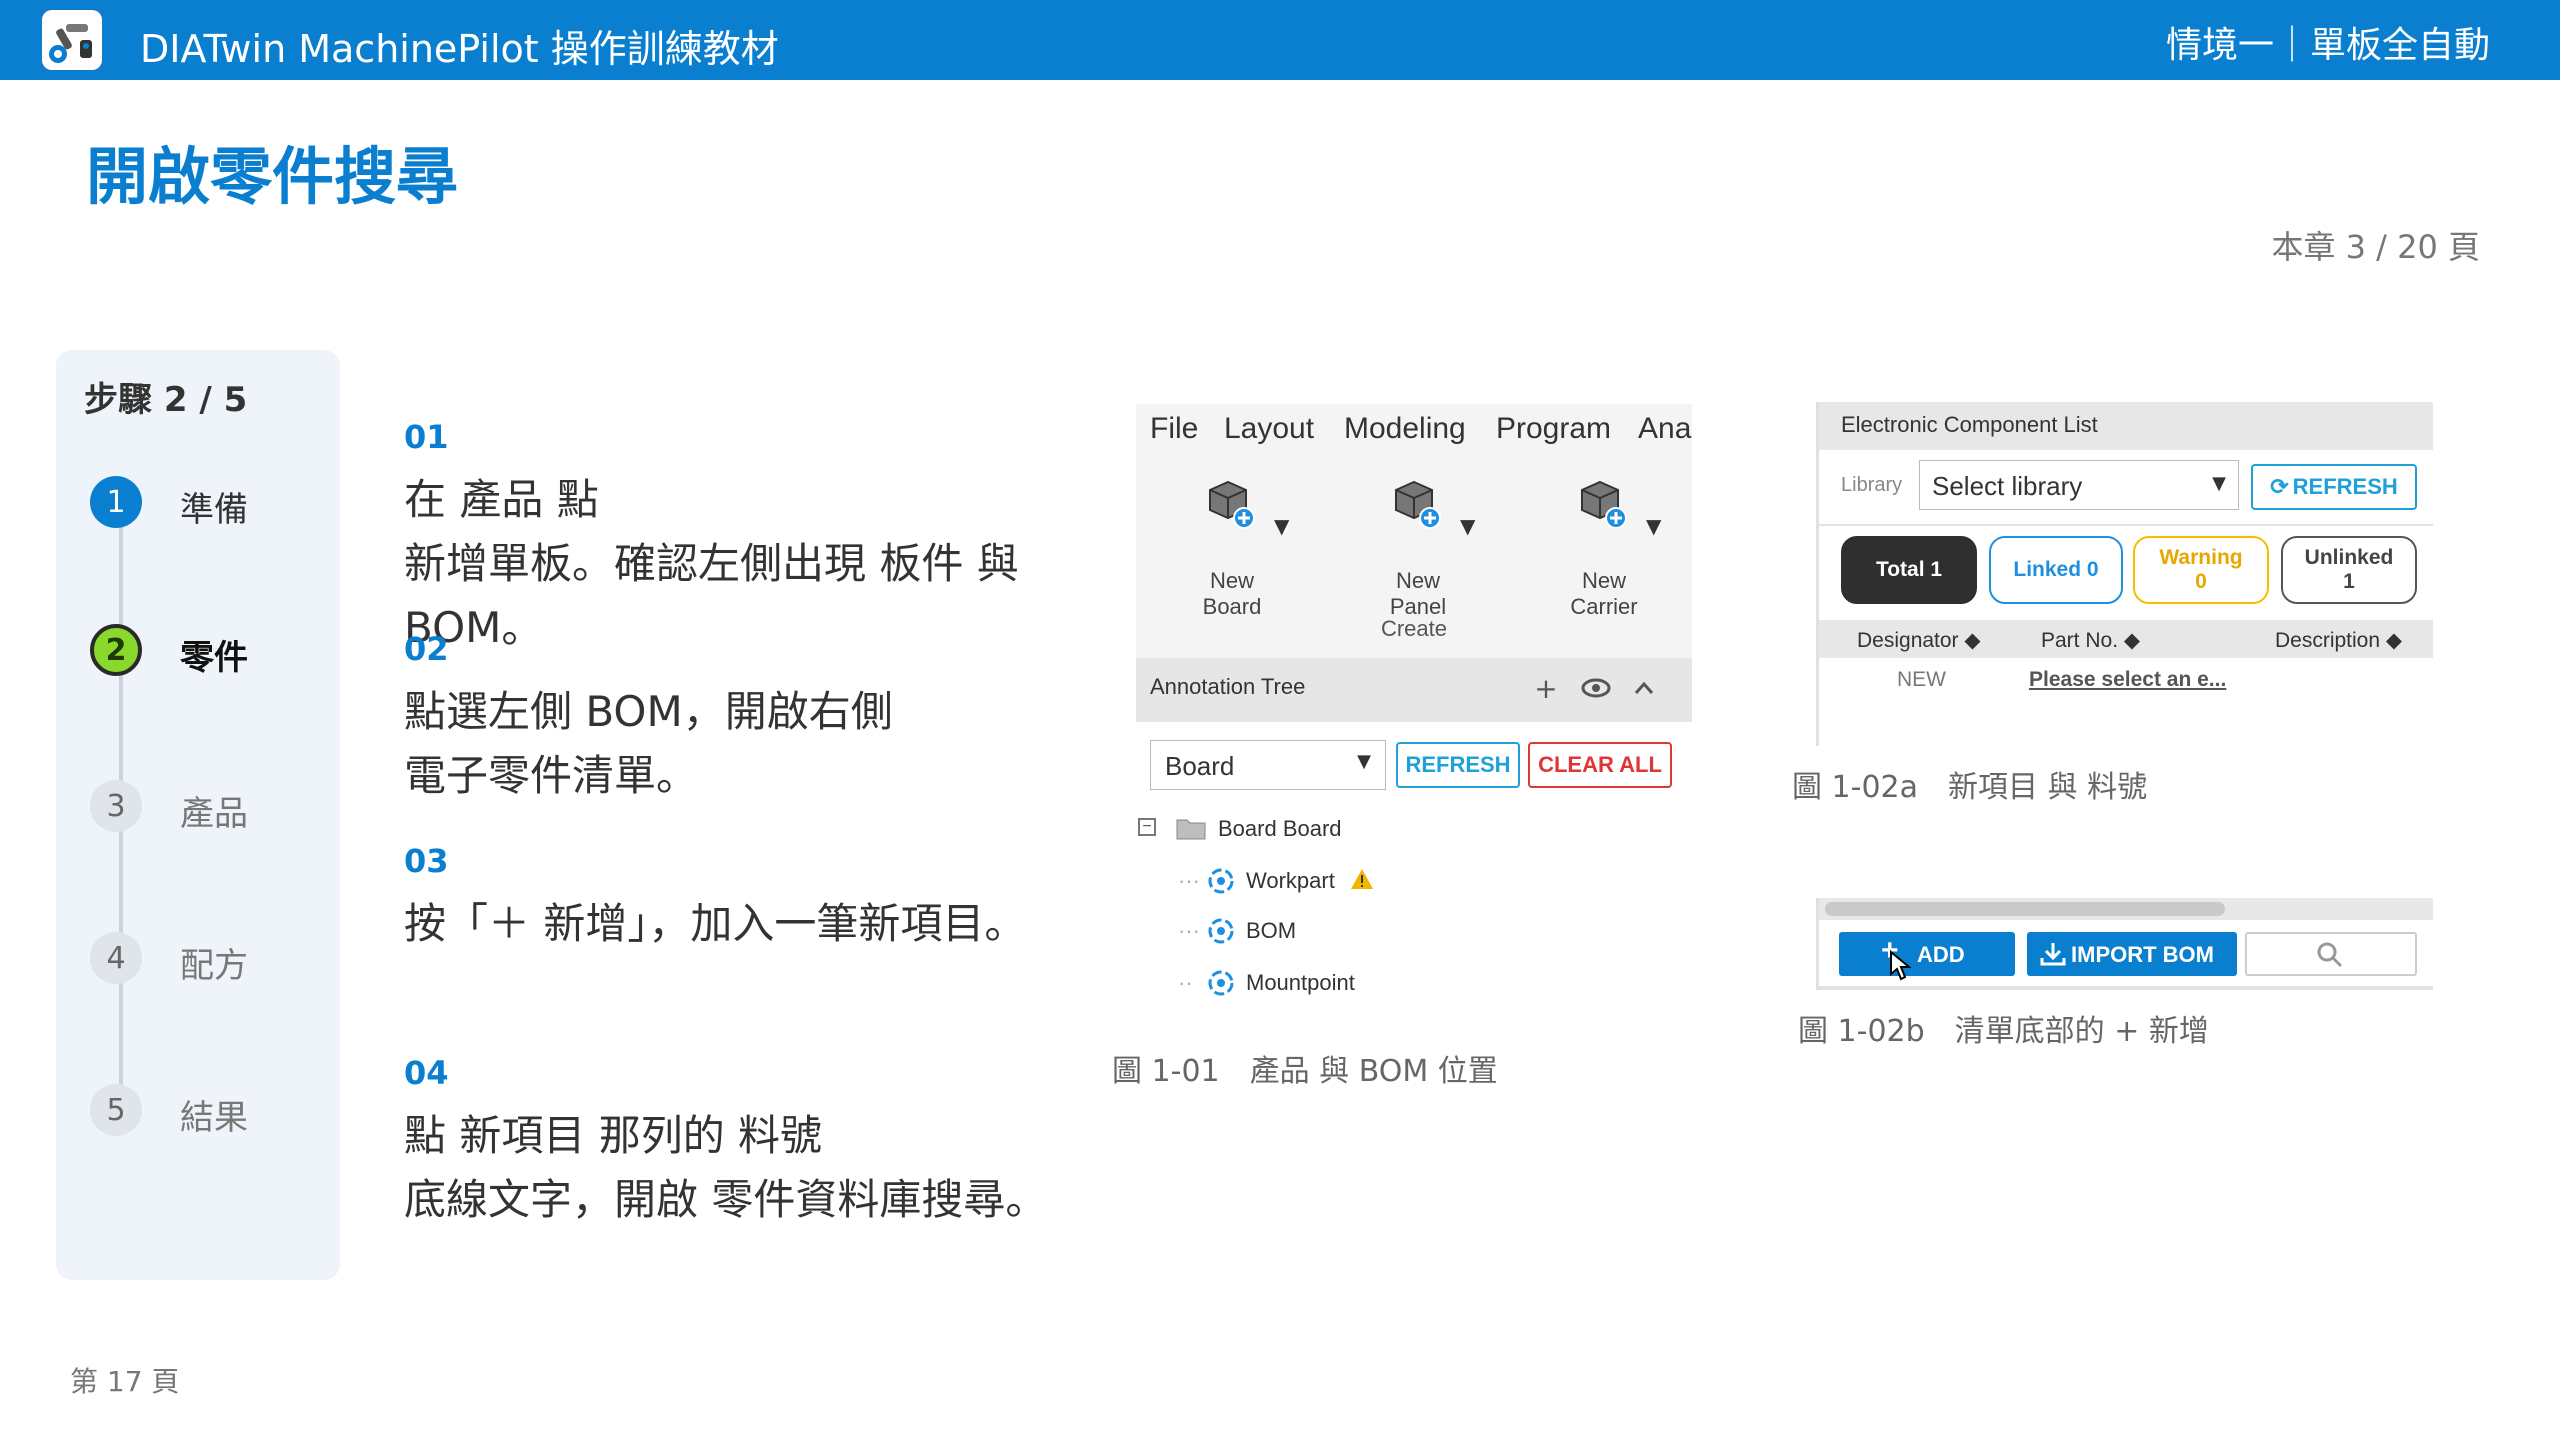  What do you see at coordinates (116, 1110) in the screenshot?
I see `step-number-badge: 5` at bounding box center [116, 1110].